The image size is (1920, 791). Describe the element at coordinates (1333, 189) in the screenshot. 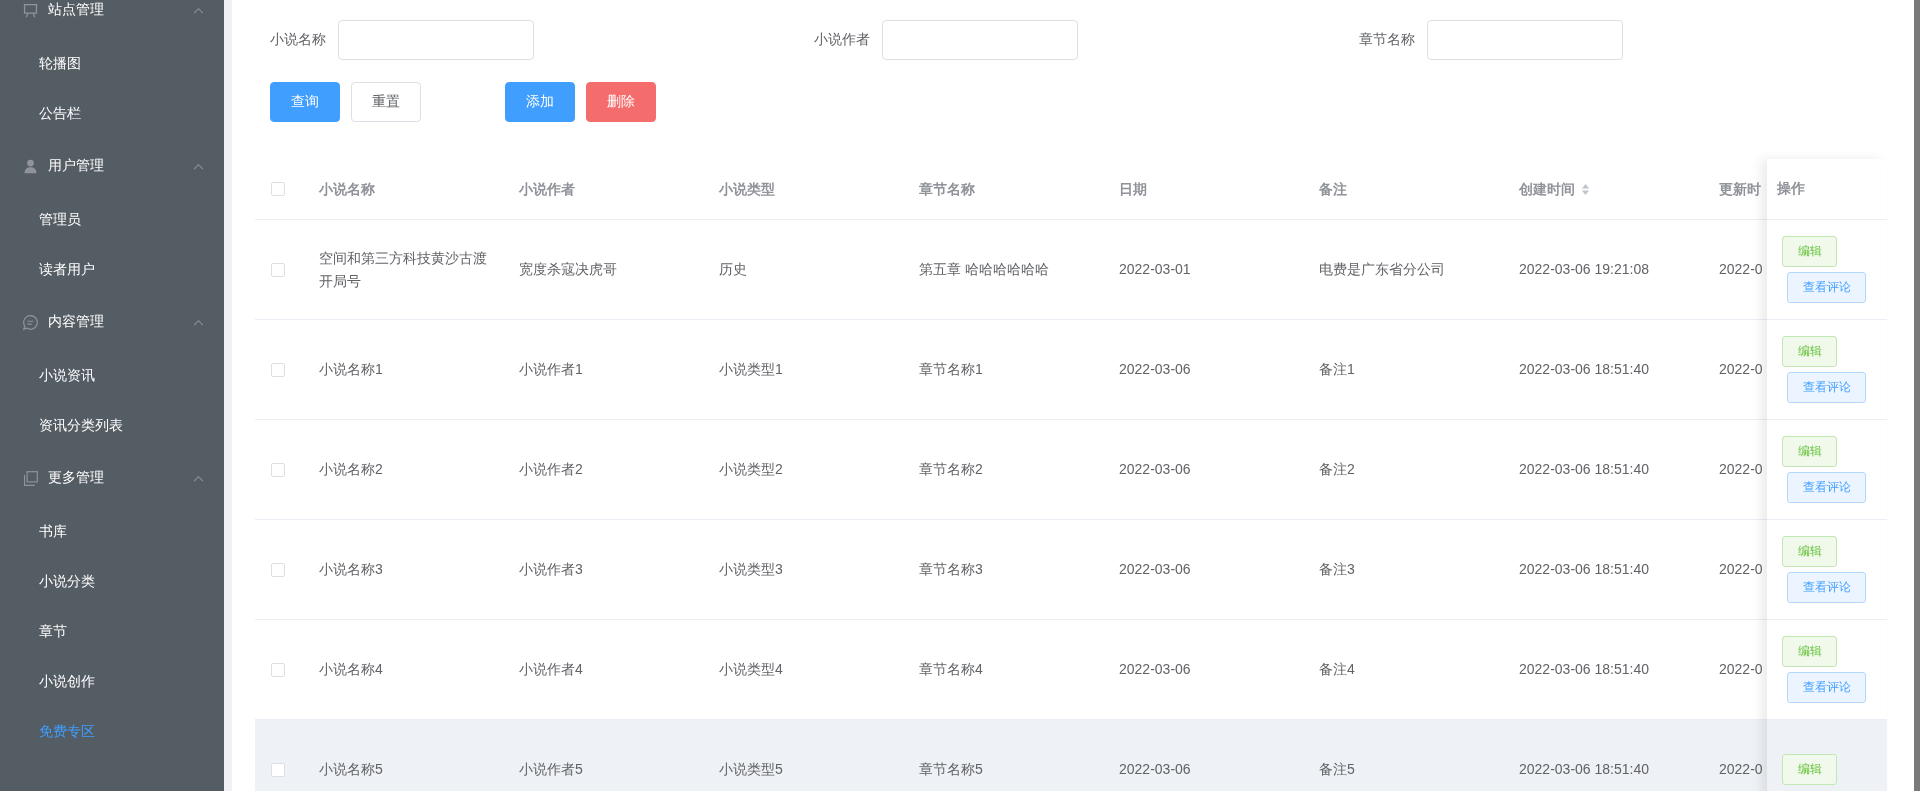

I see `column-header: 备注` at that location.